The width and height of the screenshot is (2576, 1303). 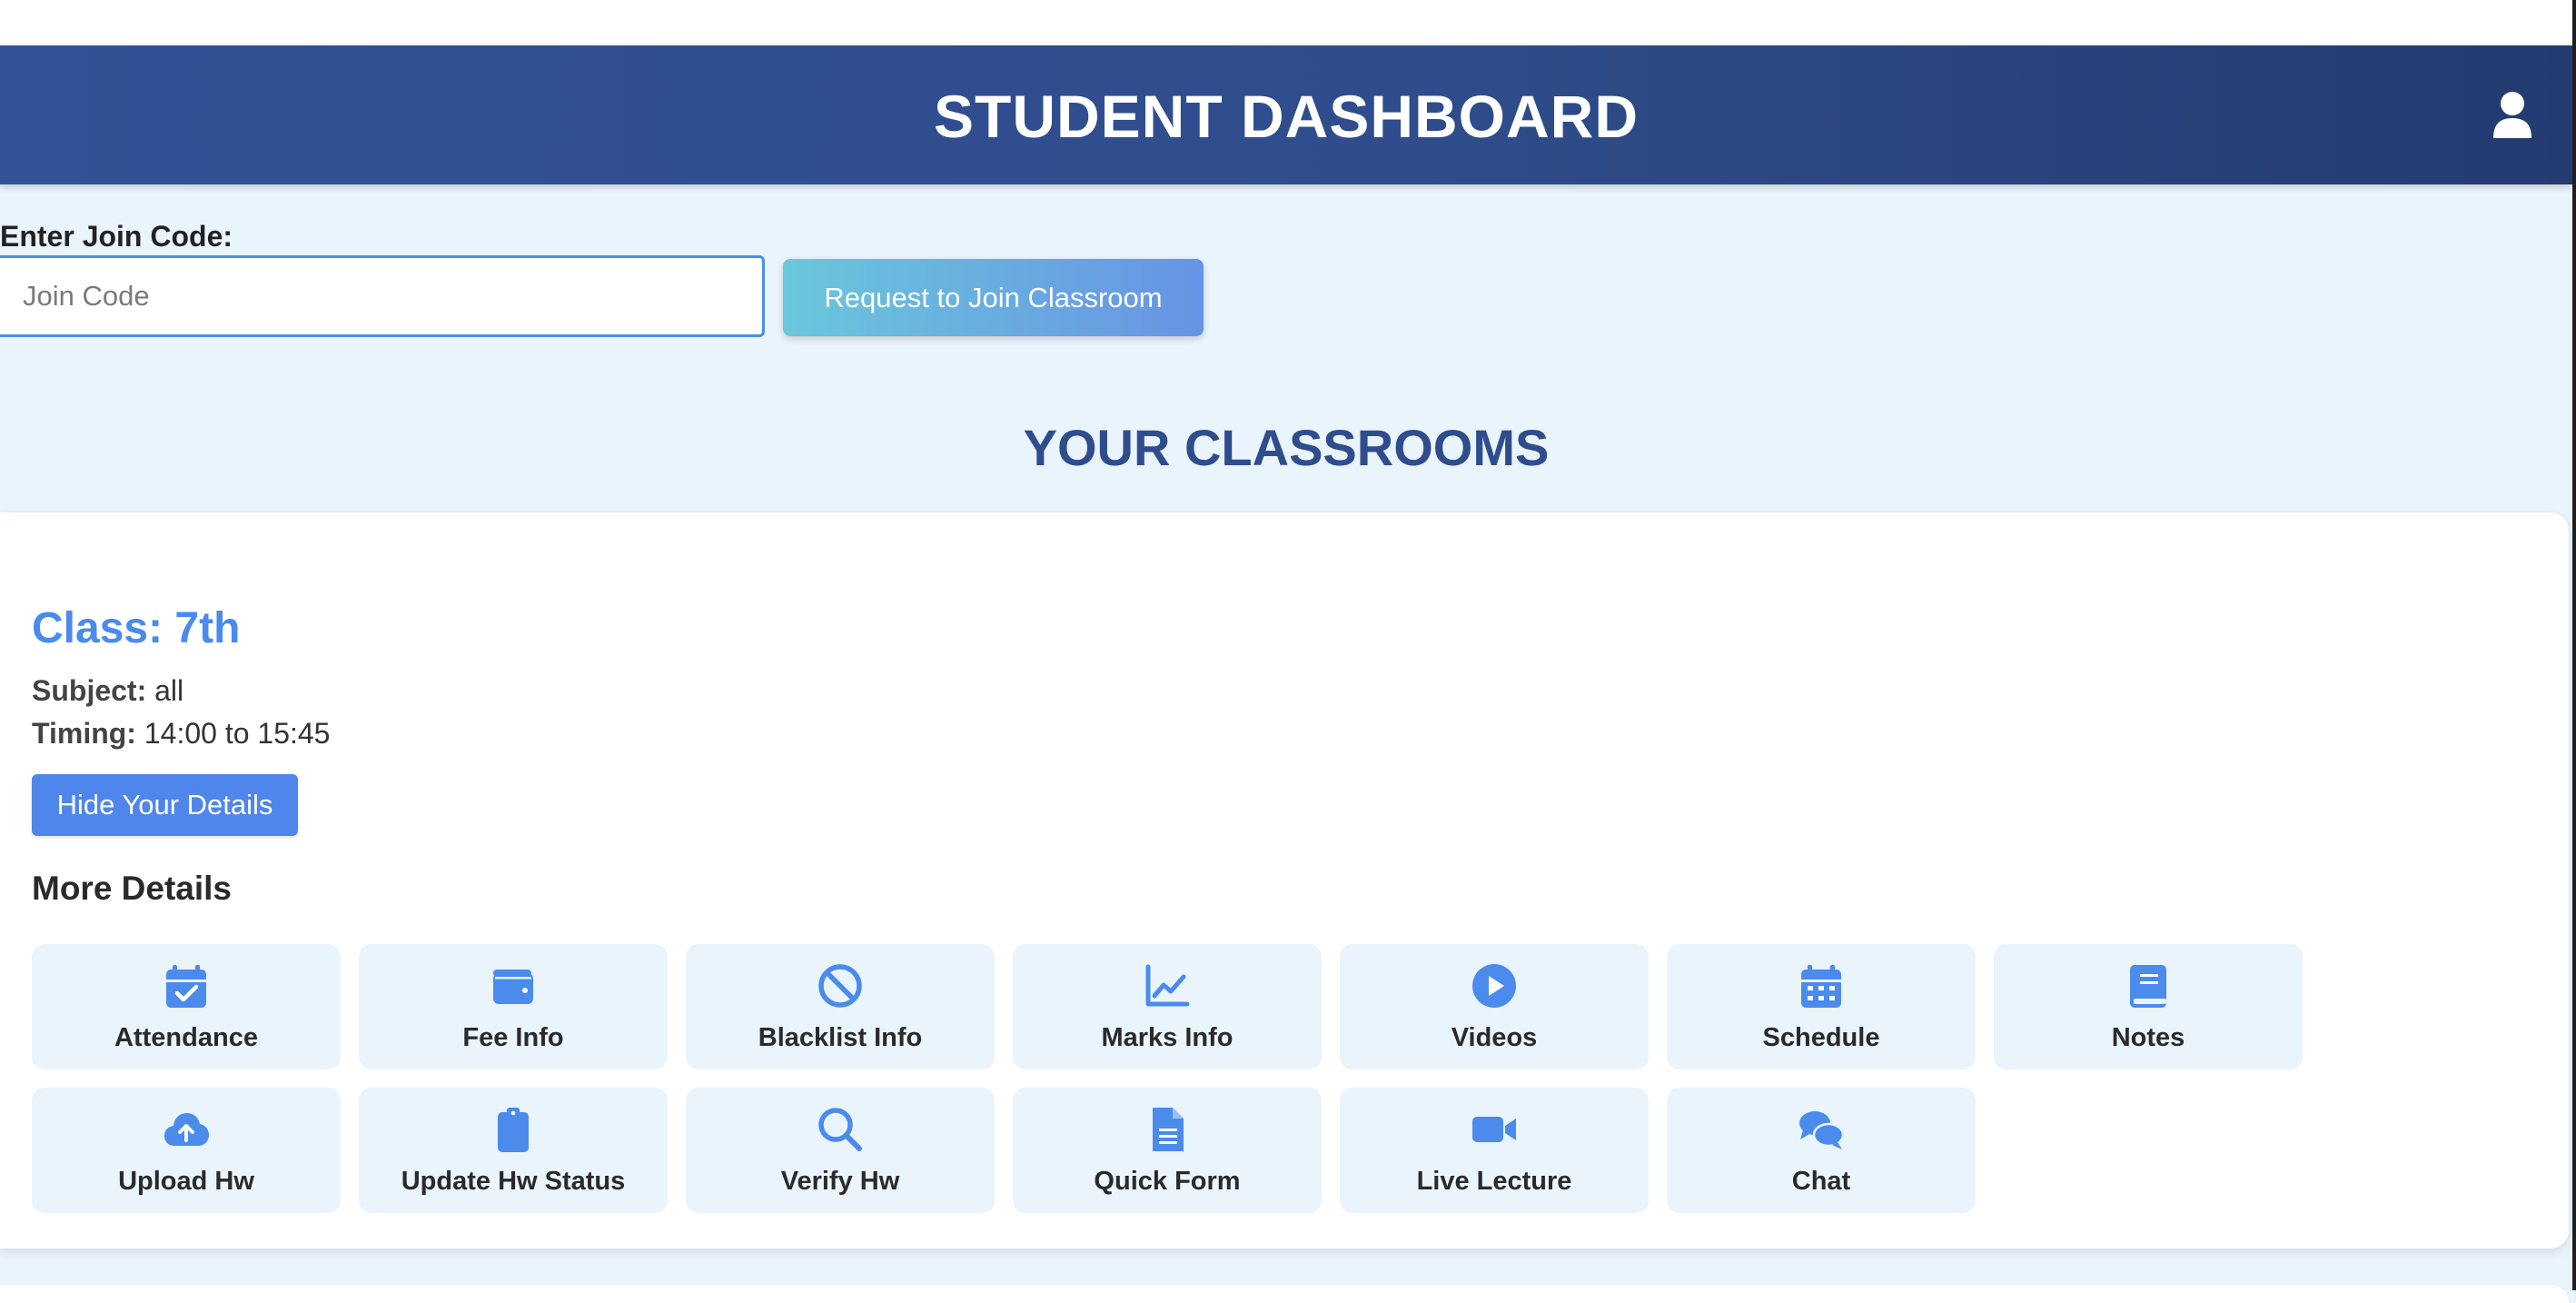 I want to click on tile-chat: Chat, so click(x=1821, y=1150).